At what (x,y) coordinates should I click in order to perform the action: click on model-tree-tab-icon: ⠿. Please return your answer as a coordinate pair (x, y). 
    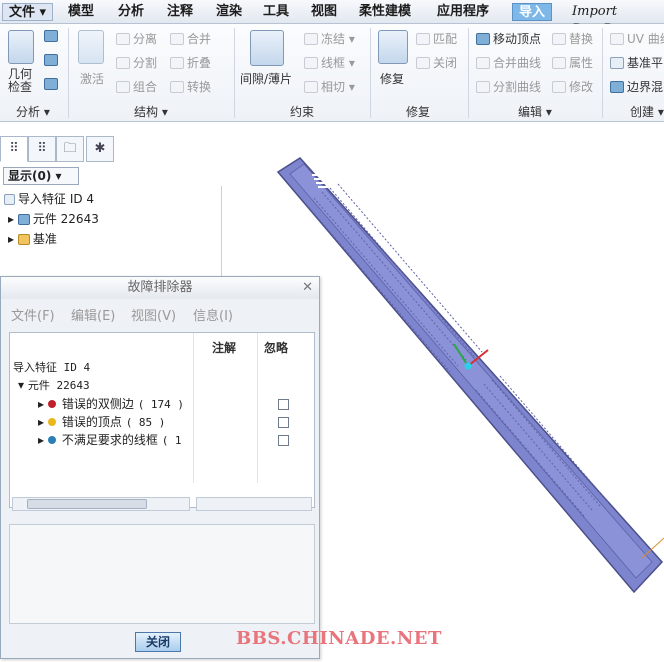
    Looking at the image, I should click on (14, 149).